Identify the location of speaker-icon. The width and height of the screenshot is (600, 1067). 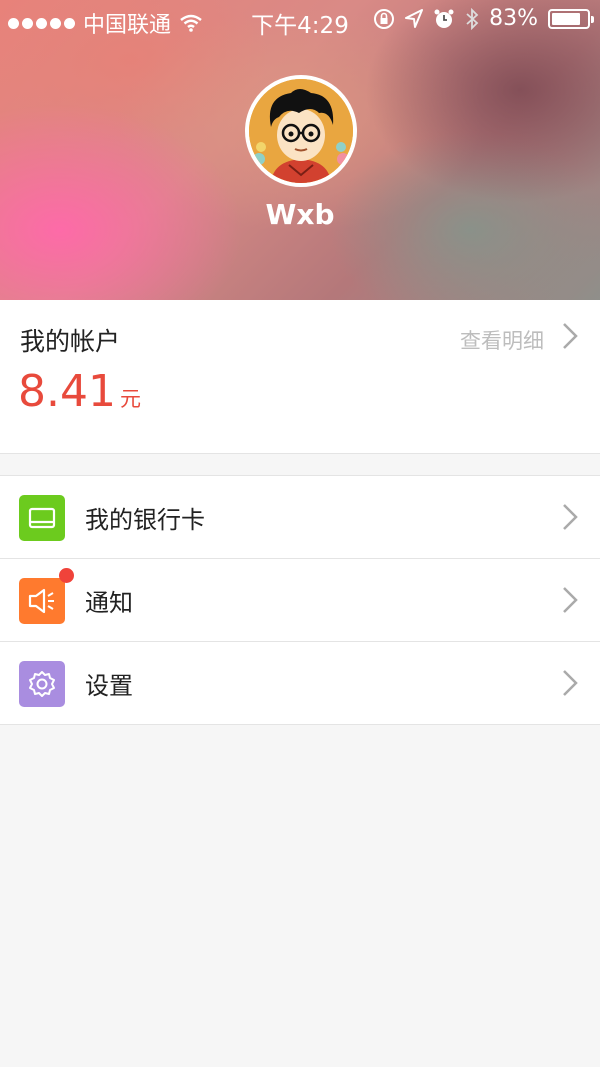
(42, 601).